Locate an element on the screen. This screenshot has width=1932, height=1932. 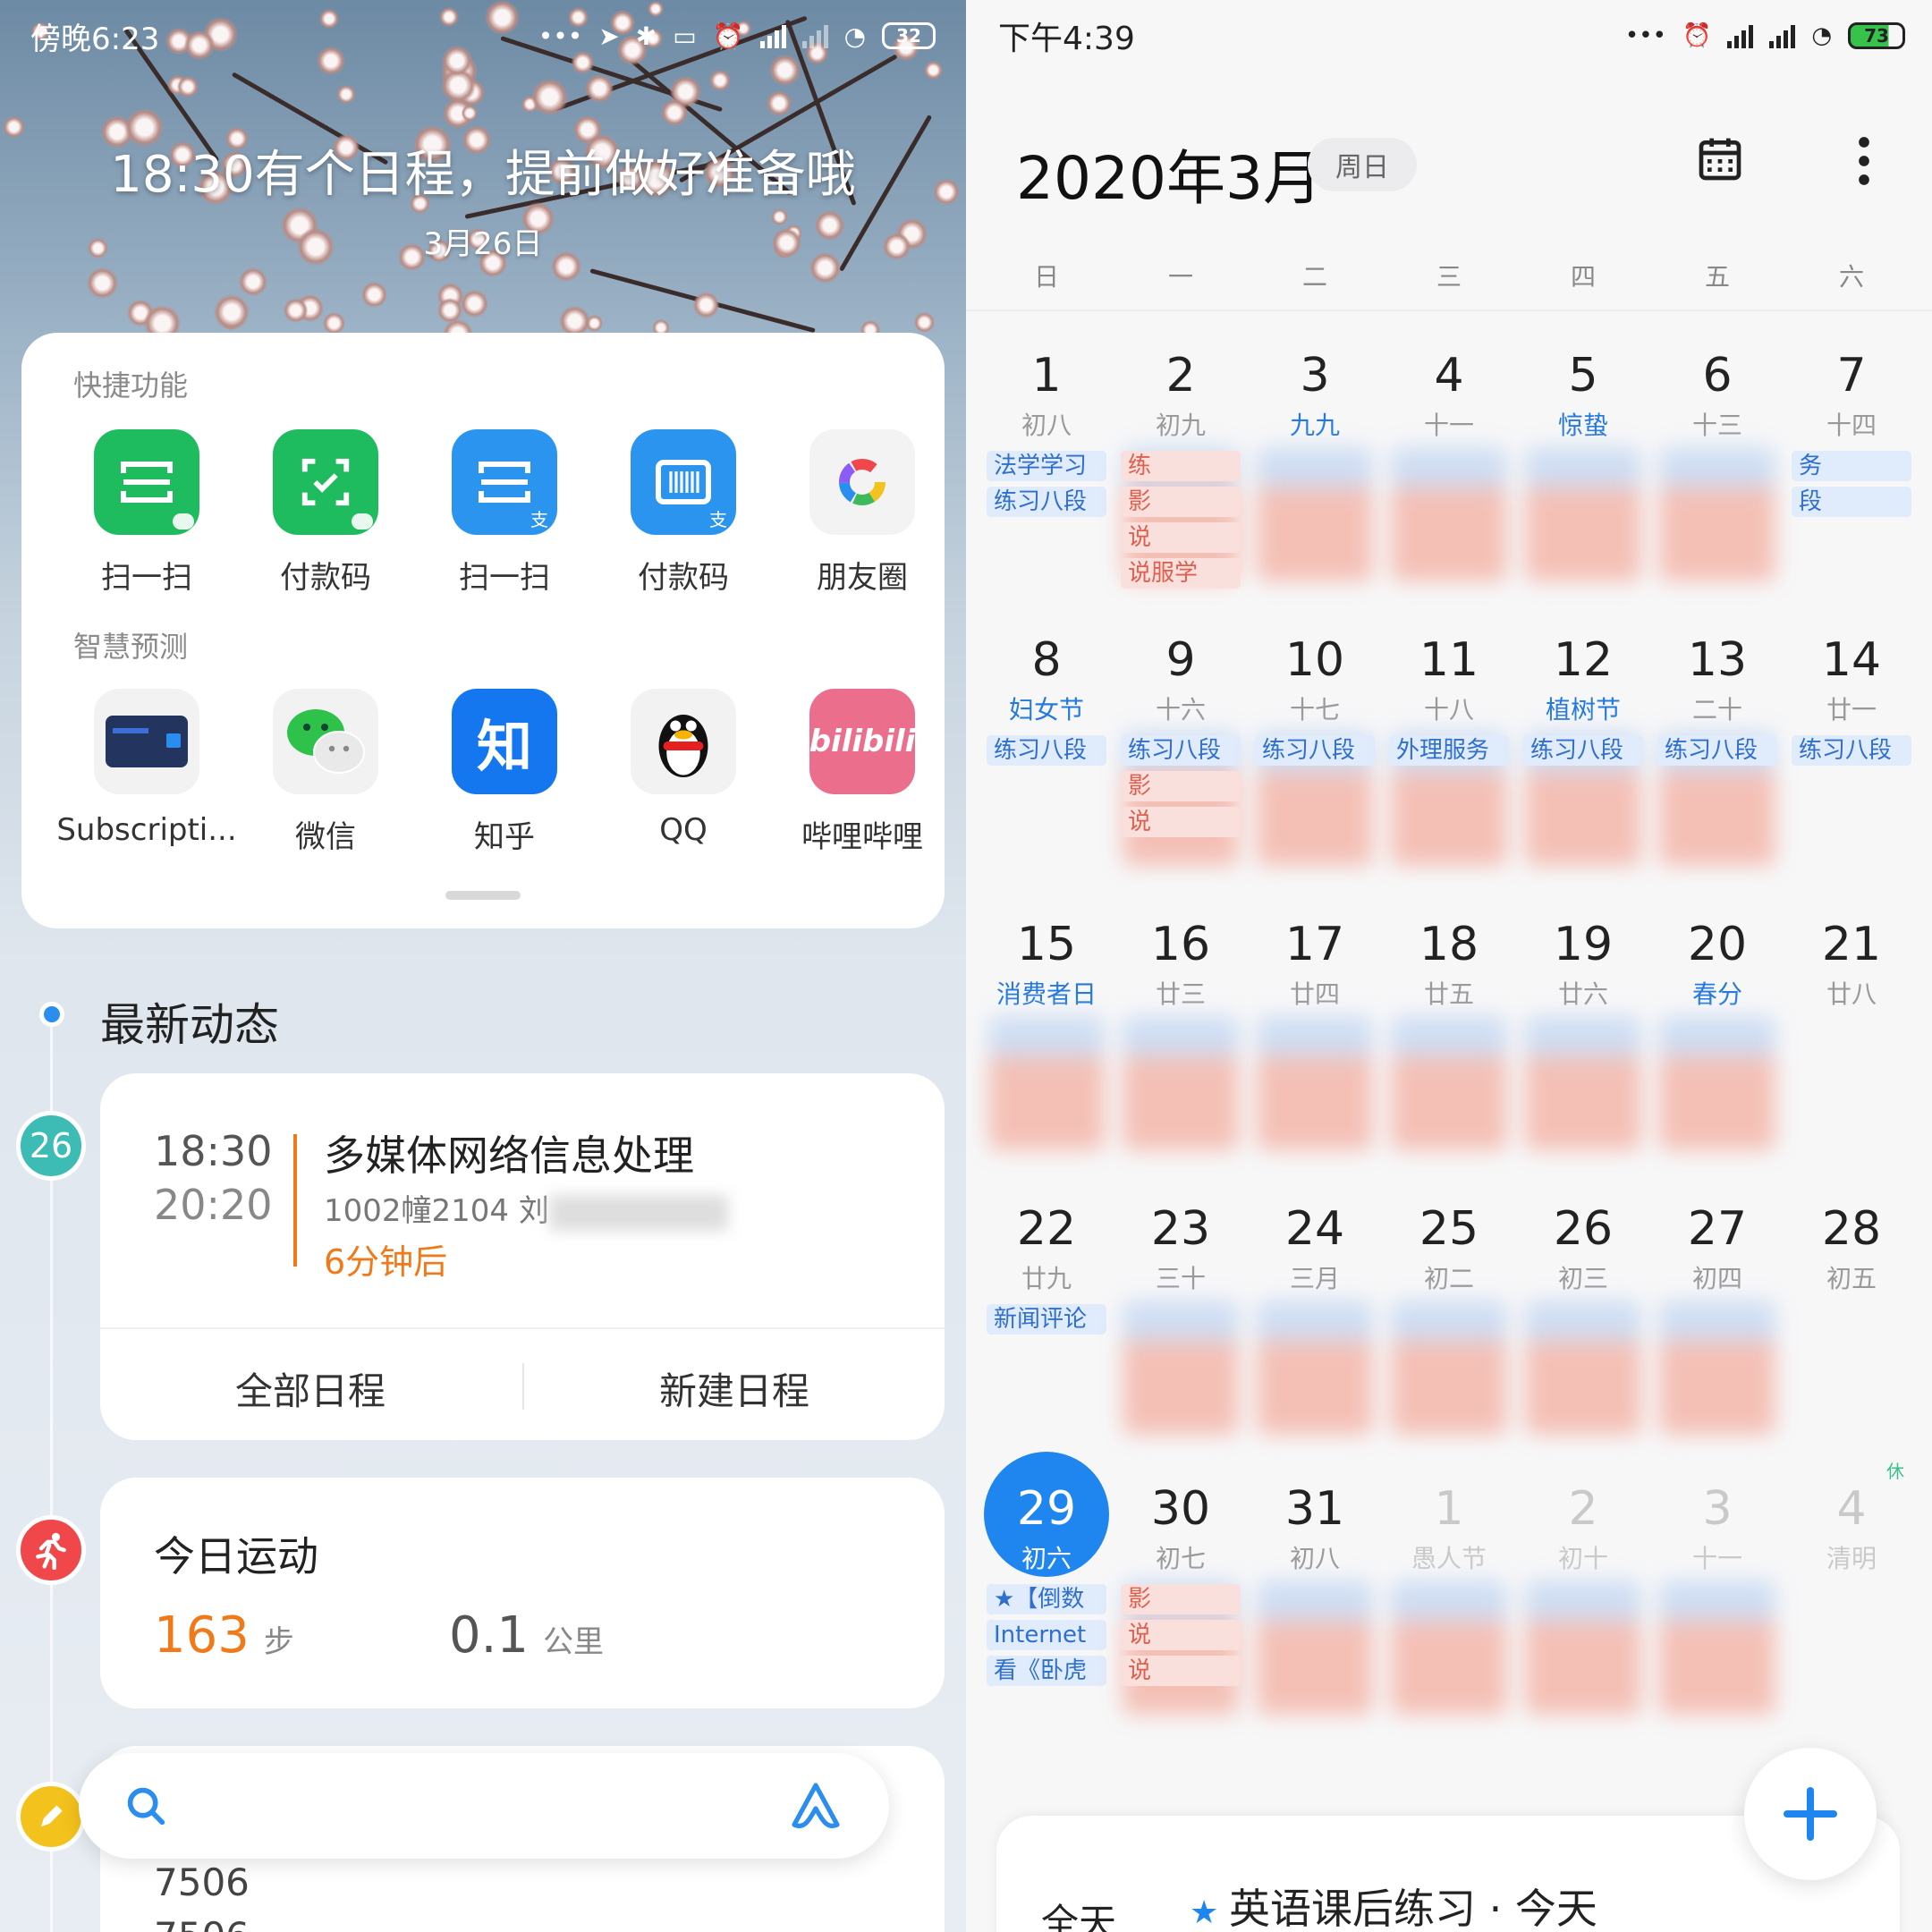
app-moments: 朋友圈 is located at coordinates (862, 513).